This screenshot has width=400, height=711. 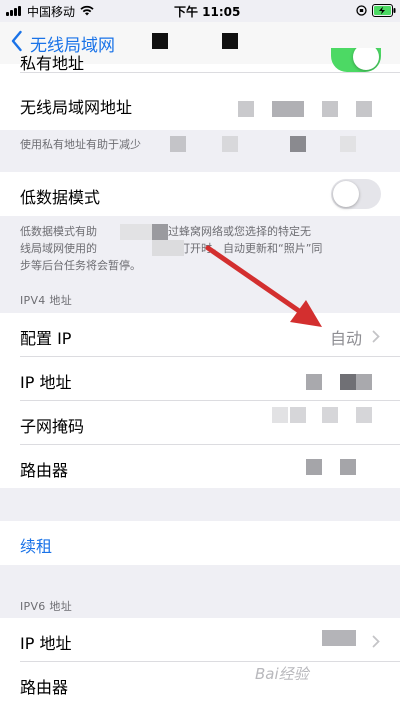 What do you see at coordinates (46, 606) in the screenshot?
I see `ipv6-section-header: IPV6 地址` at bounding box center [46, 606].